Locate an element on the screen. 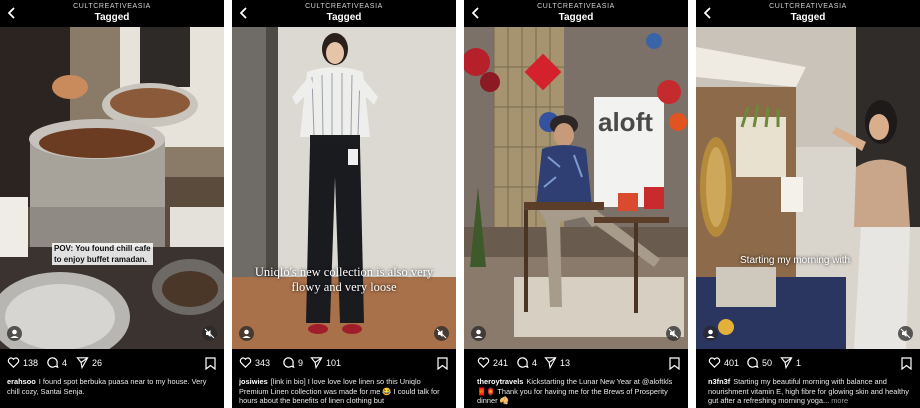 The width and height of the screenshot is (920, 408). like-count: 343 is located at coordinates (263, 362).